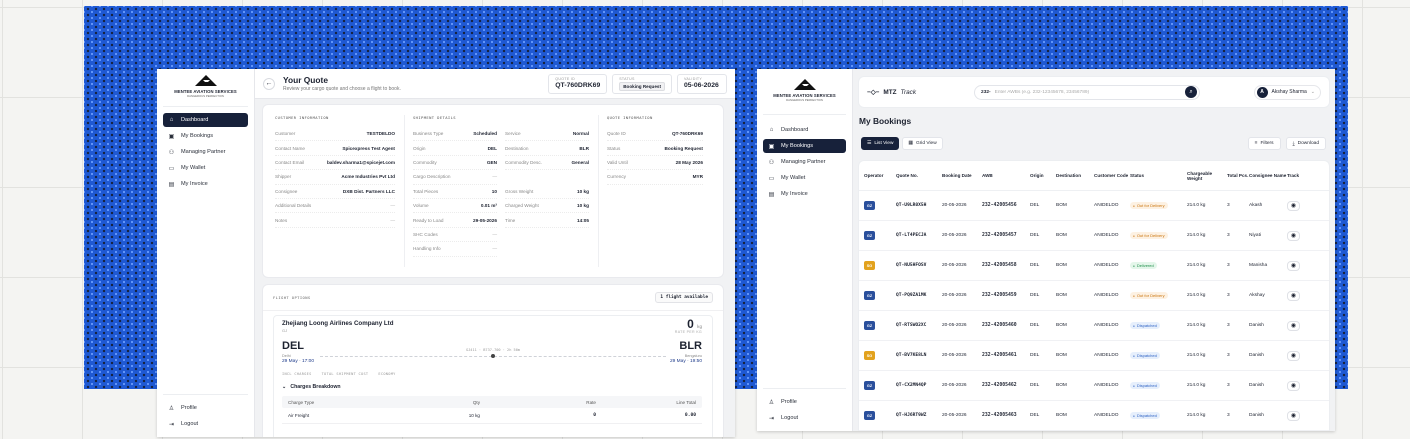 This screenshot has width=1410, height=439. Describe the element at coordinates (907, 175) in the screenshot. I see `col-quote-no: Quote No.` at that location.